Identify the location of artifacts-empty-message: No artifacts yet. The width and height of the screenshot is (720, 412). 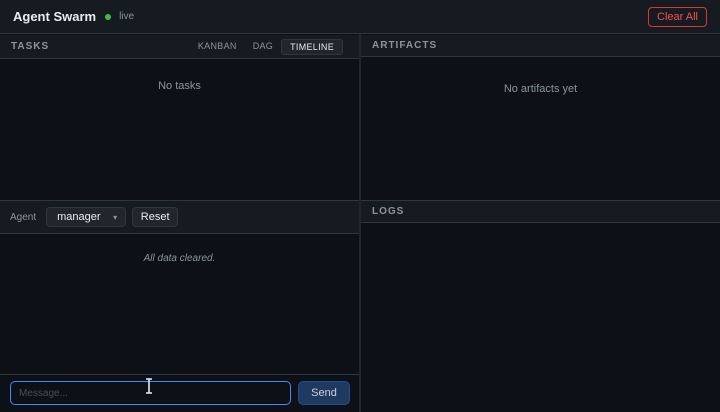
(540, 89).